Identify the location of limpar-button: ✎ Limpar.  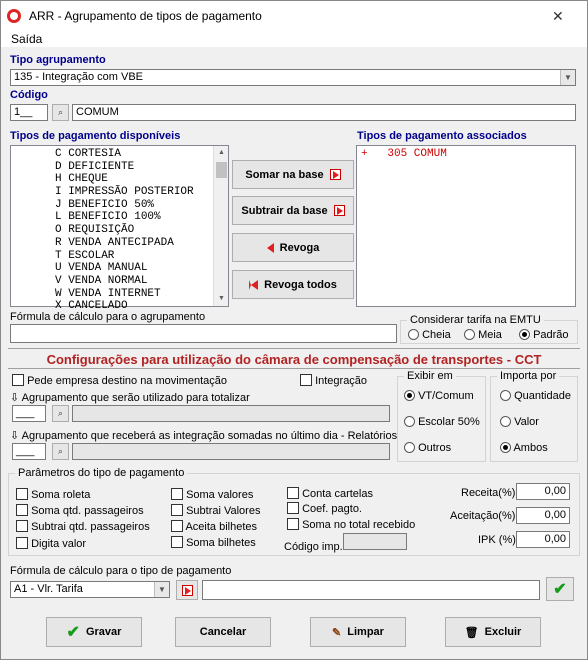
(358, 632).